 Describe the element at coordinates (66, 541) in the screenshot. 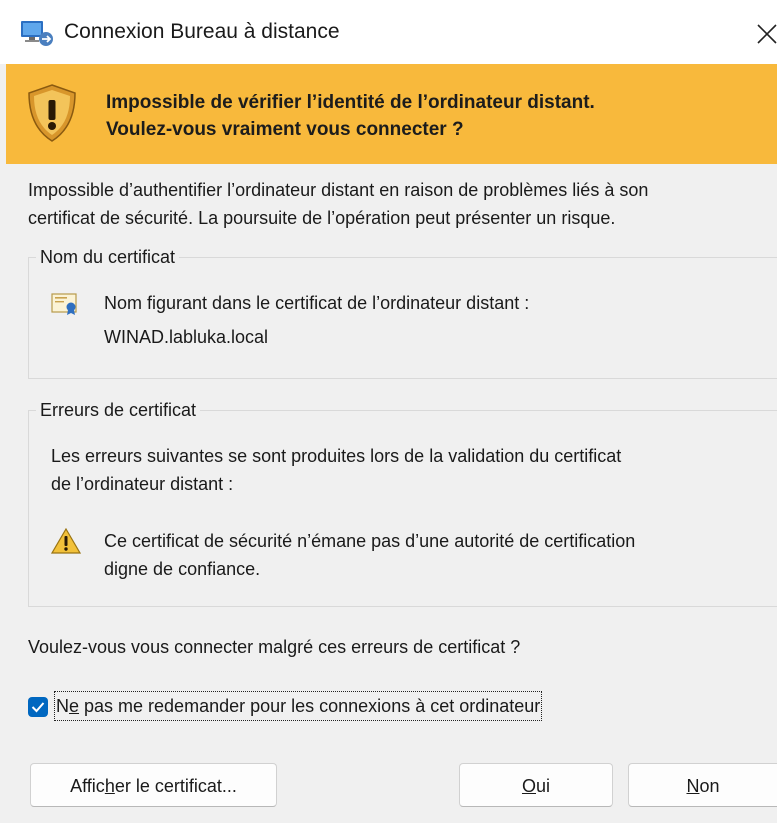

I see `warning-icon` at that location.